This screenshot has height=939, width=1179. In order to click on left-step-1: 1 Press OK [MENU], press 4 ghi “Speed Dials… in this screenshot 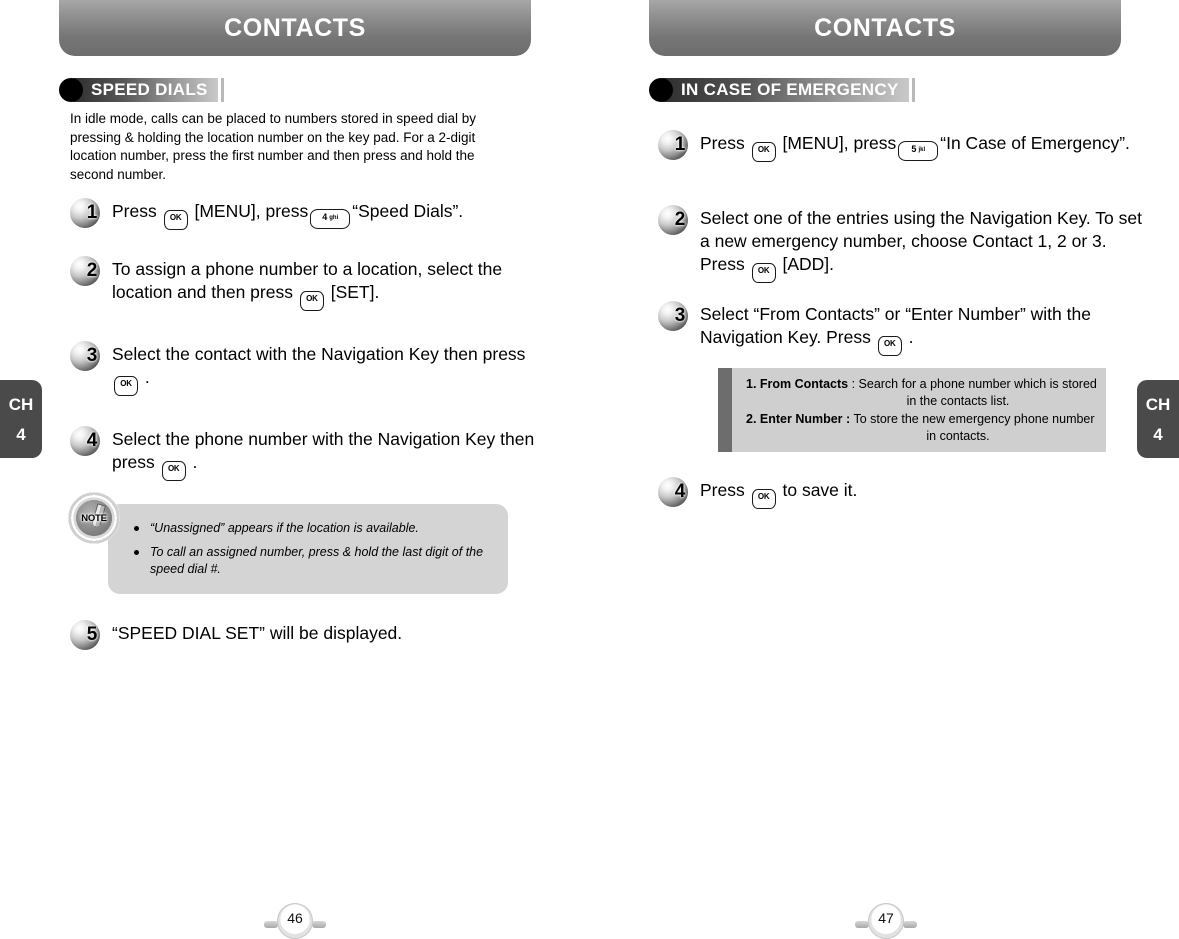, I will do `click(305, 214)`.